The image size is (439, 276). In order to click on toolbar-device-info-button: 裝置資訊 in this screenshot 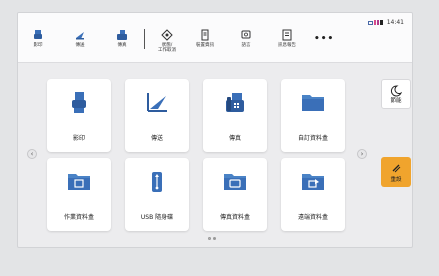, I will do `click(205, 38)`.